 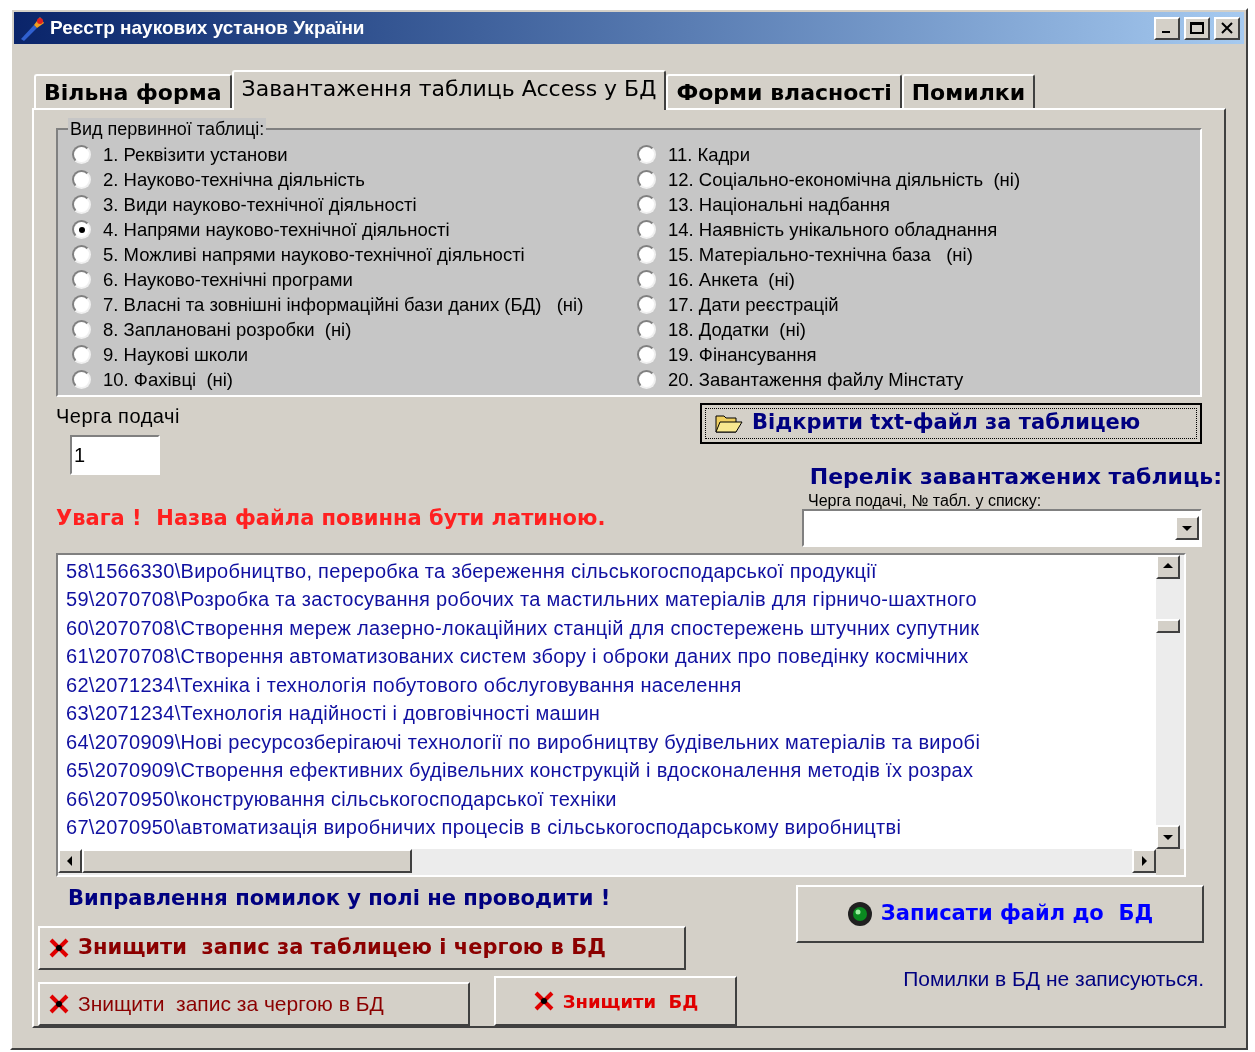 I want to click on delete-button: Знищити запис за чергою в БД, so click(x=254, y=1004).